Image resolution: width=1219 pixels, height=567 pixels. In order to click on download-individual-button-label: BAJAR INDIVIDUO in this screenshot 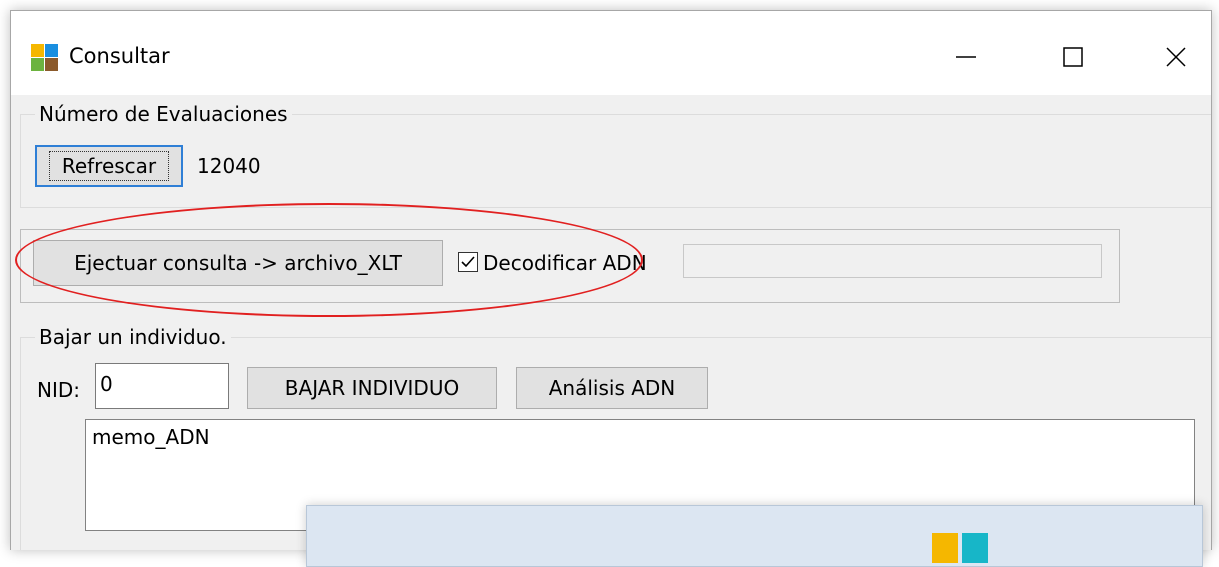, I will do `click(372, 388)`.